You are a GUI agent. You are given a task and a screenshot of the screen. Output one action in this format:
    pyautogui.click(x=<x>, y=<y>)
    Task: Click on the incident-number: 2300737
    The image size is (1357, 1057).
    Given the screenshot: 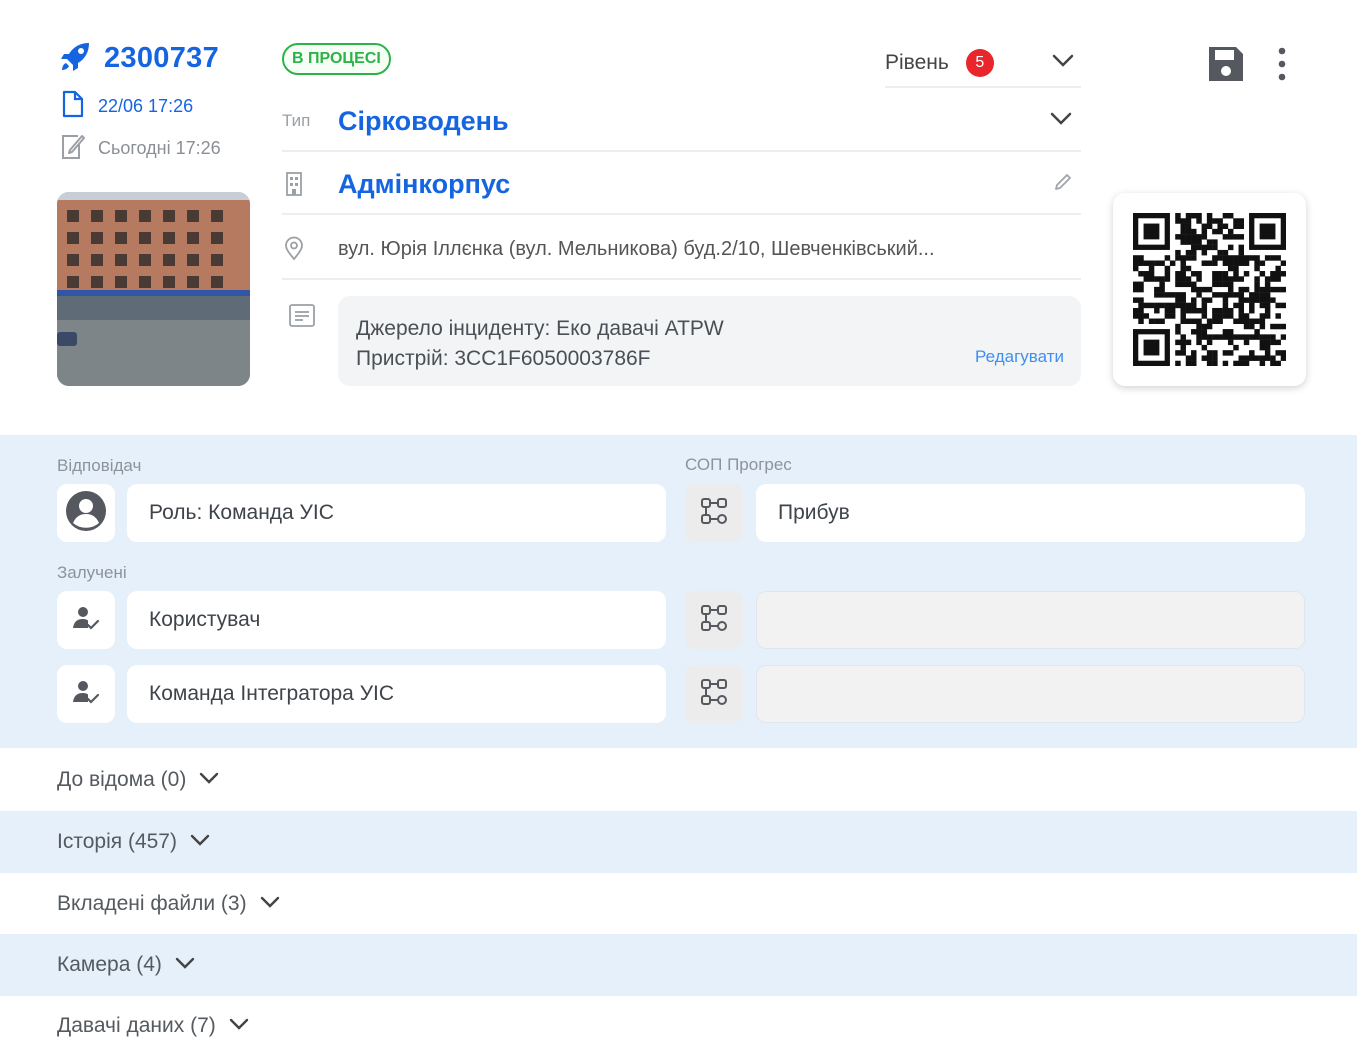 What is the action you would take?
    pyautogui.click(x=161, y=58)
    